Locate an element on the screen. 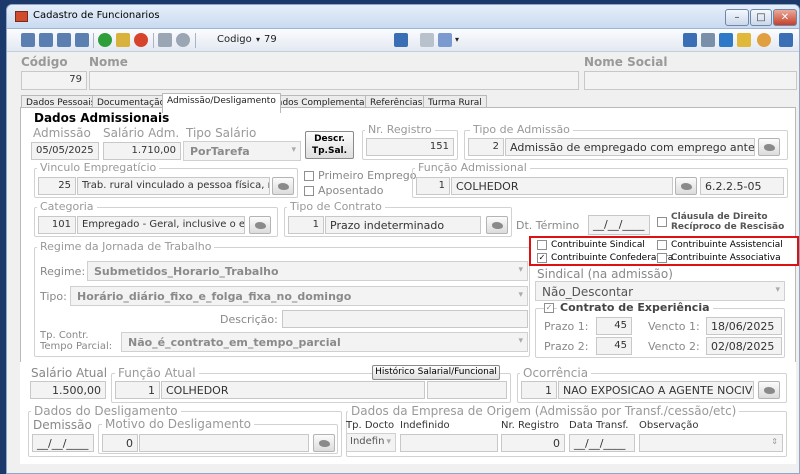 This screenshot has height=474, width=800. funcao-atual-label: Função Atual is located at coordinates (157, 373).